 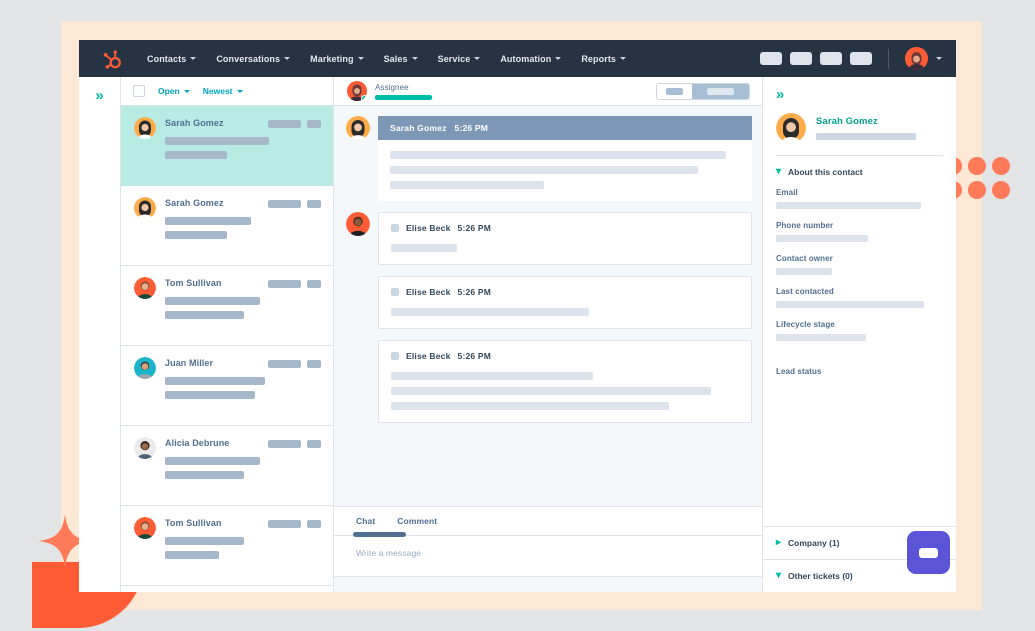 I want to click on about-section-title: About this contact, so click(x=825, y=172).